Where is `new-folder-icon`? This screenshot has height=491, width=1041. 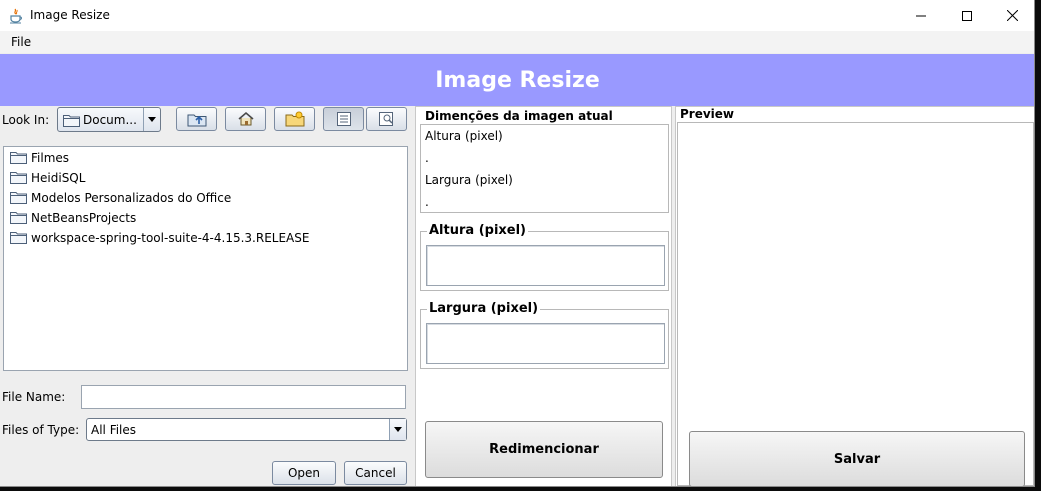 new-folder-icon is located at coordinates (294, 119).